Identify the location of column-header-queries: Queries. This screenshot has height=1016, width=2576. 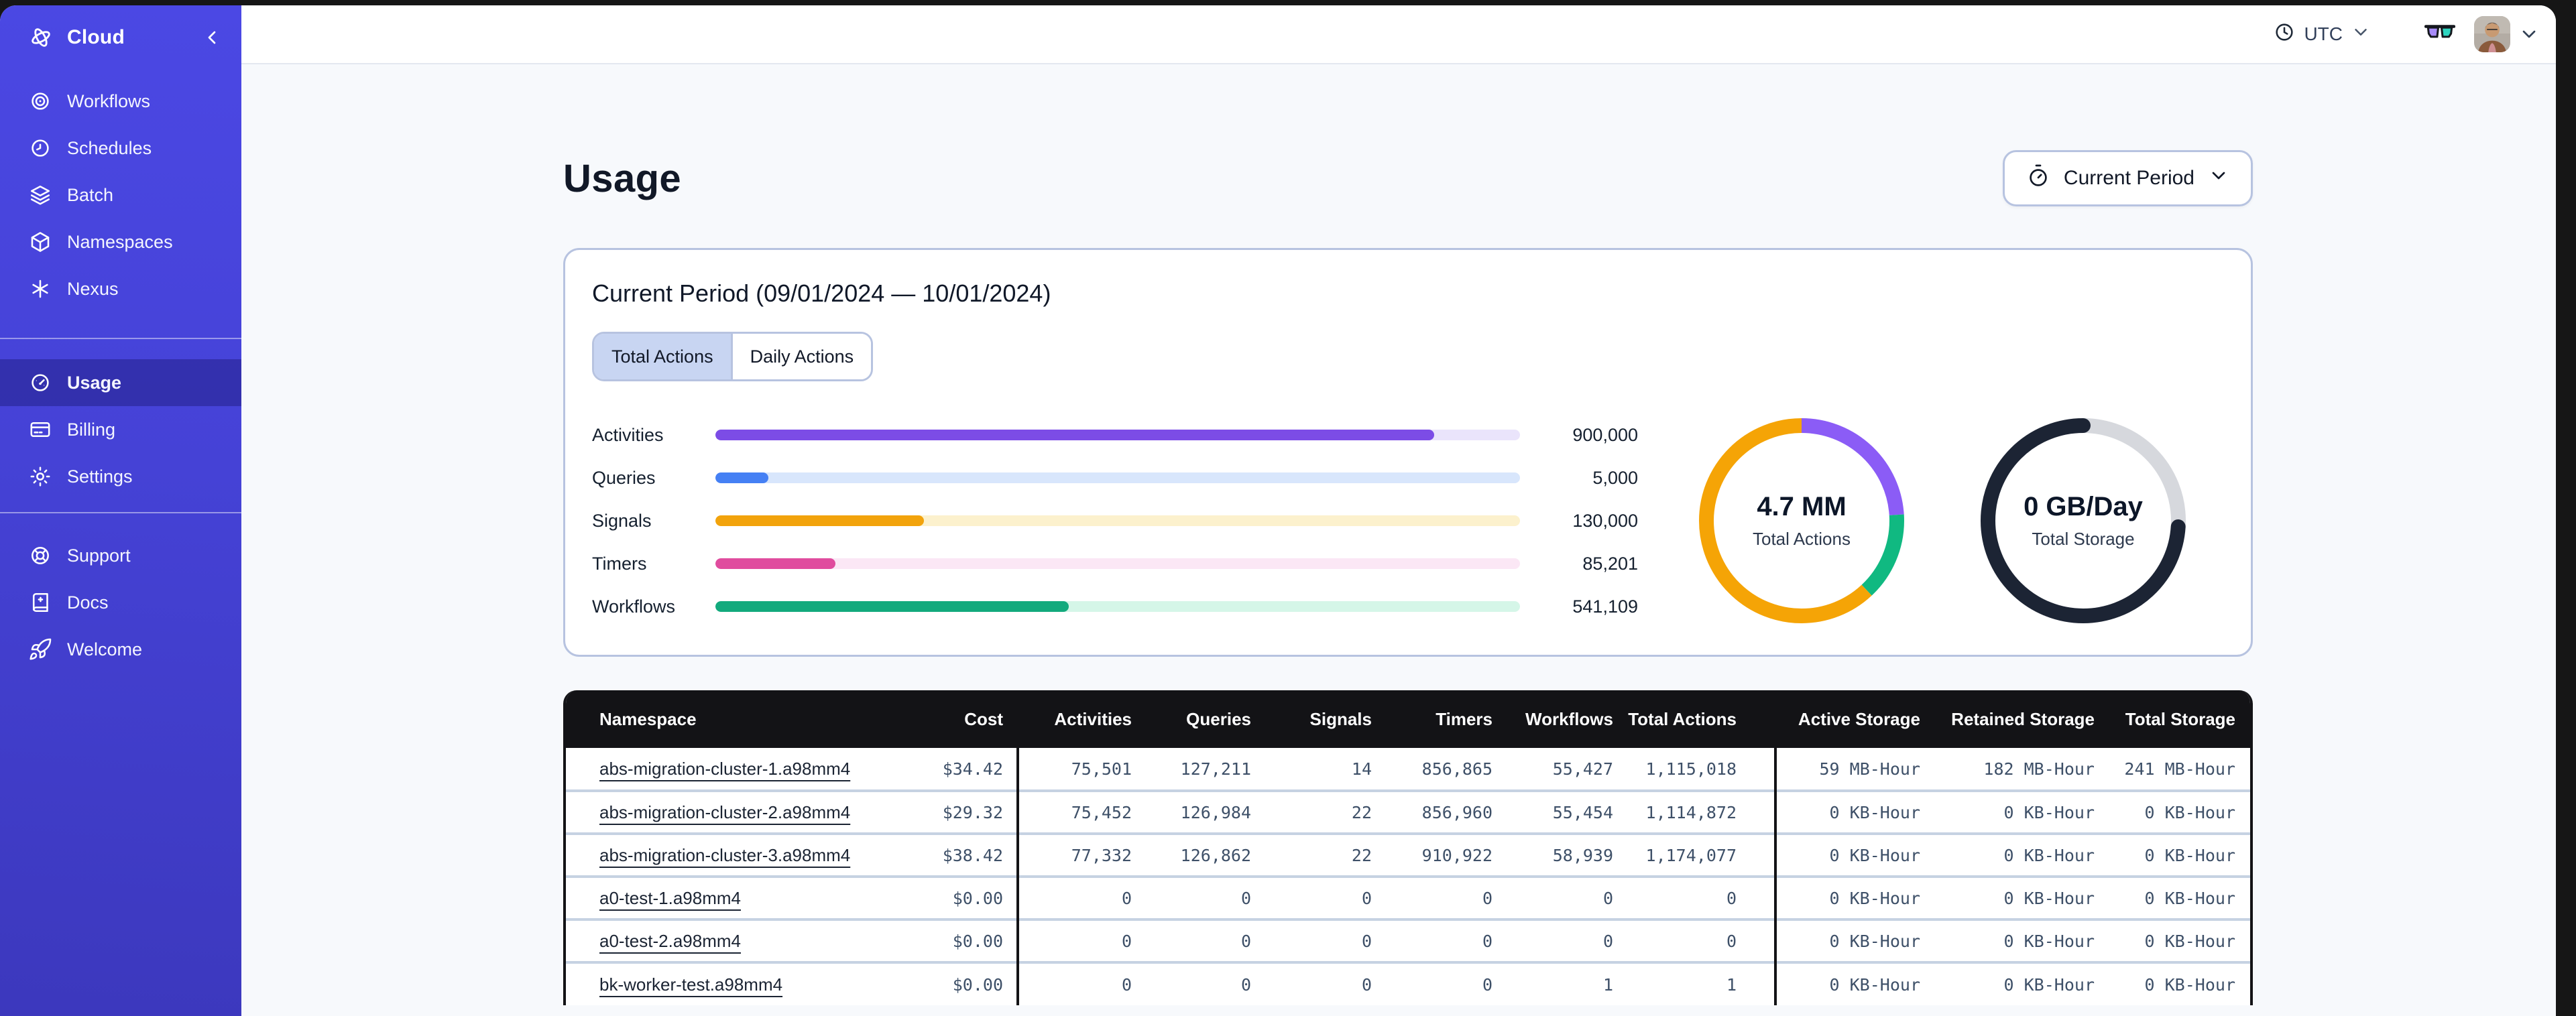
(1191, 719).